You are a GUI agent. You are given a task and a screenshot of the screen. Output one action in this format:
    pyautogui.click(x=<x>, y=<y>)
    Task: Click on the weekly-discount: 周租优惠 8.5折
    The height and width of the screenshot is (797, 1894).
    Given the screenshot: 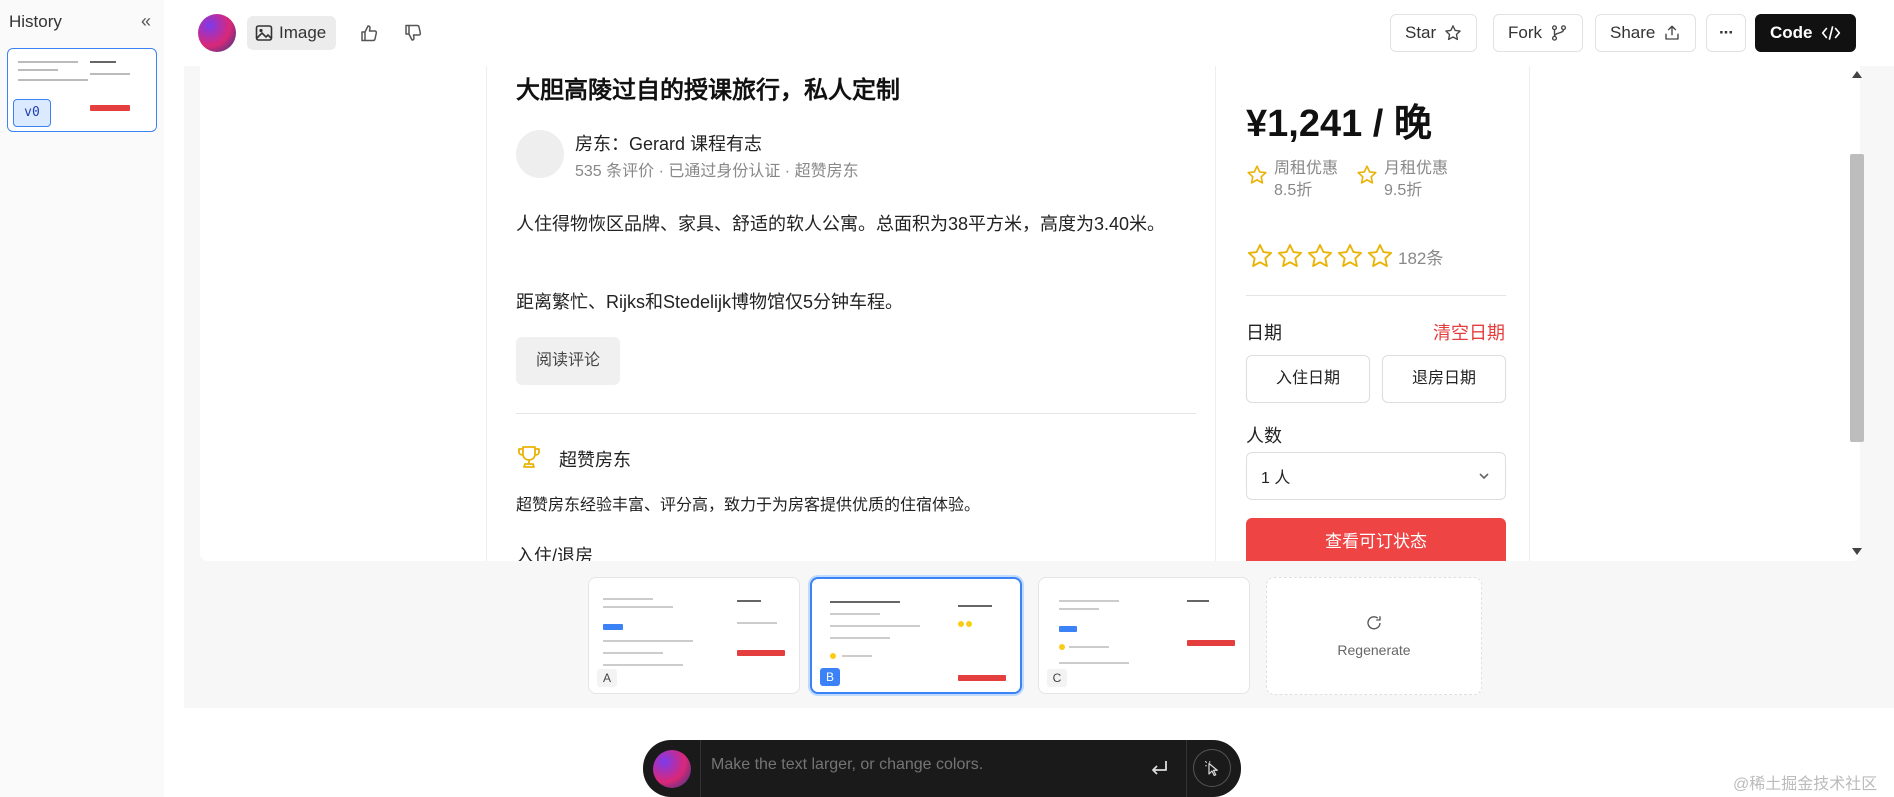 What is the action you would take?
    pyautogui.click(x=1303, y=180)
    